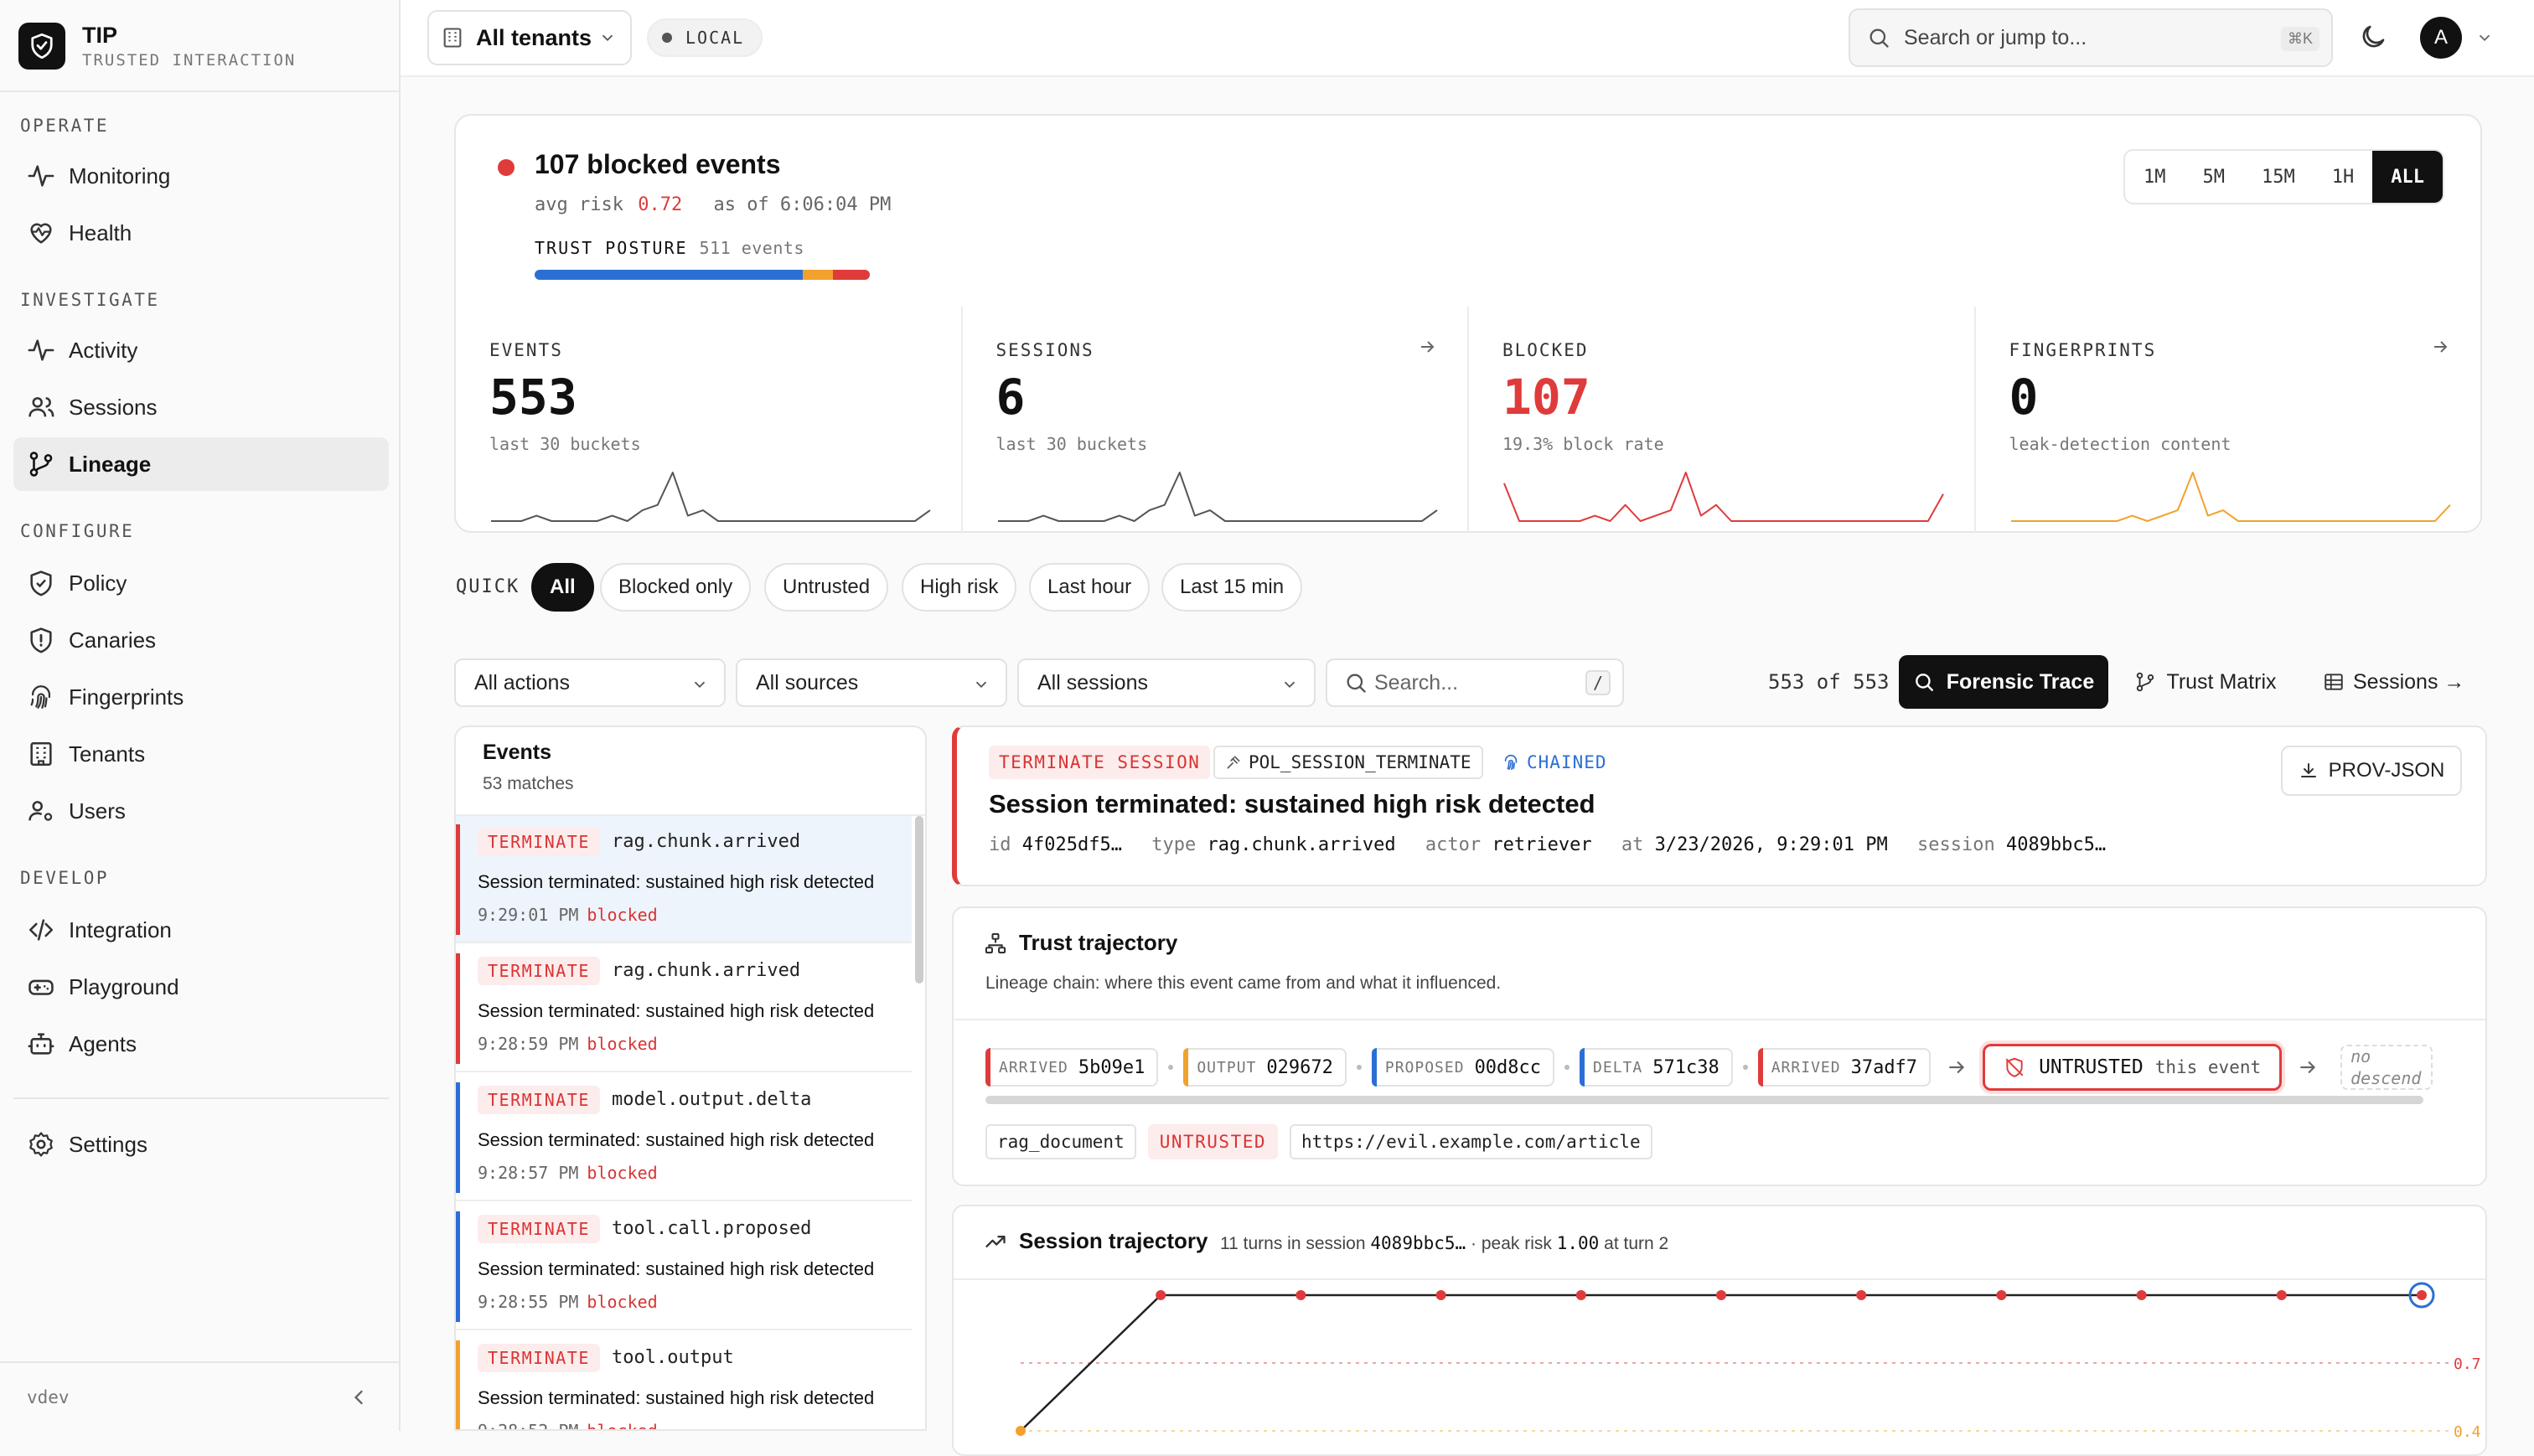 This screenshot has height=1456, width=2534. What do you see at coordinates (1475, 682) in the screenshot?
I see `events-search-input: Search... /` at bounding box center [1475, 682].